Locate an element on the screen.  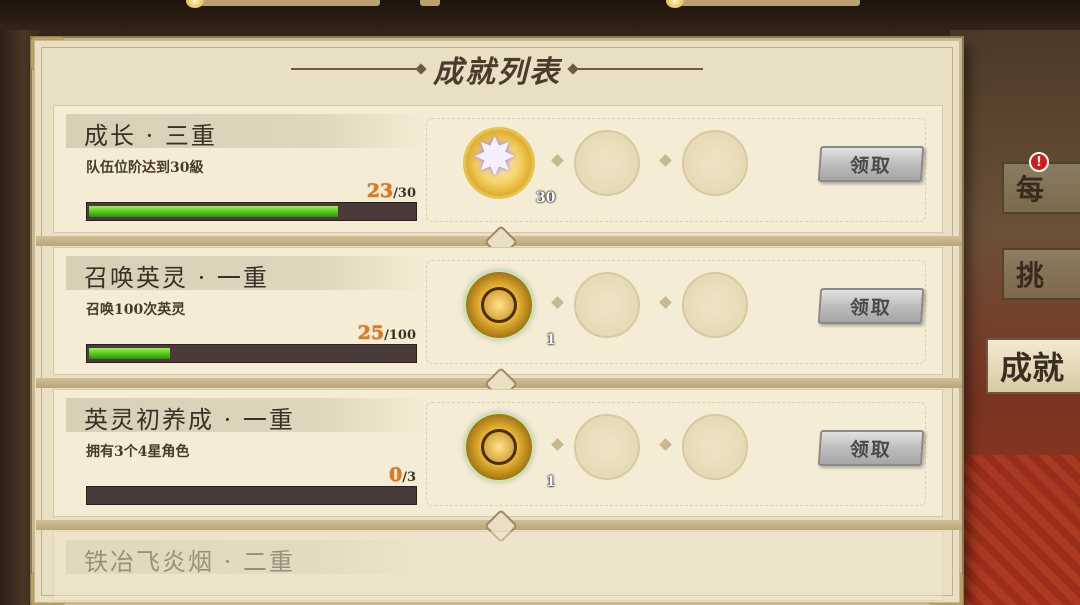
achievement-name: 成长 · 三重 is located at coordinates (150, 136).